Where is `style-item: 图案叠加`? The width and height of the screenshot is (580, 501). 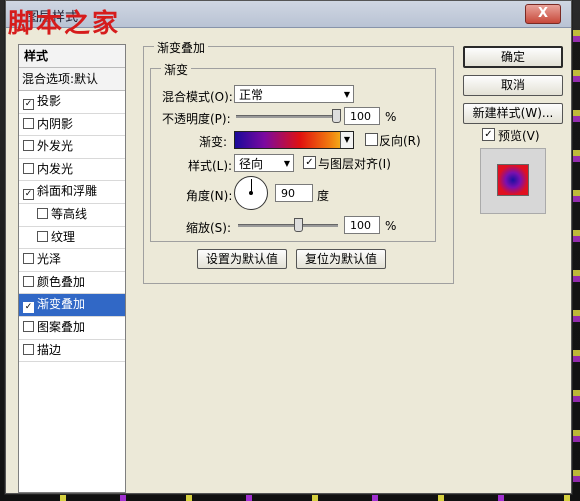
style-item: 图案叠加 is located at coordinates (72, 328).